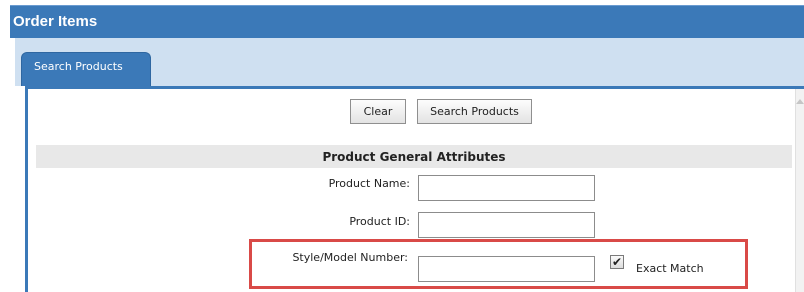 The height and width of the screenshot is (292, 804). I want to click on style-model-field, so click(506, 269).